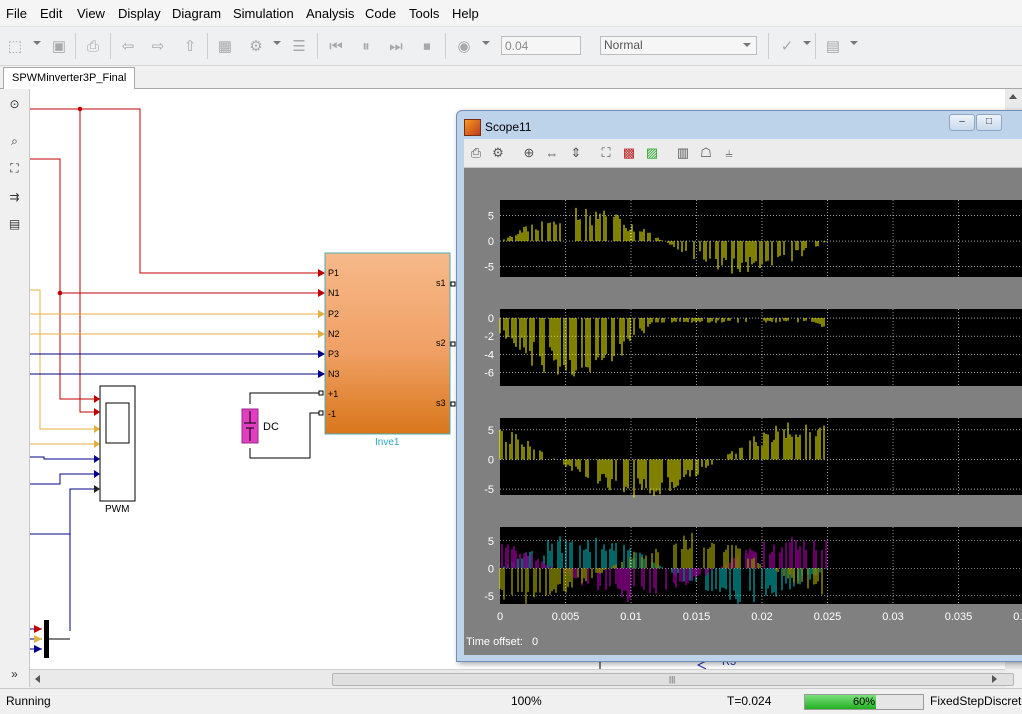 This screenshot has width=1022, height=714. Describe the element at coordinates (380, 13) in the screenshot. I see `menu-code: Code` at that location.